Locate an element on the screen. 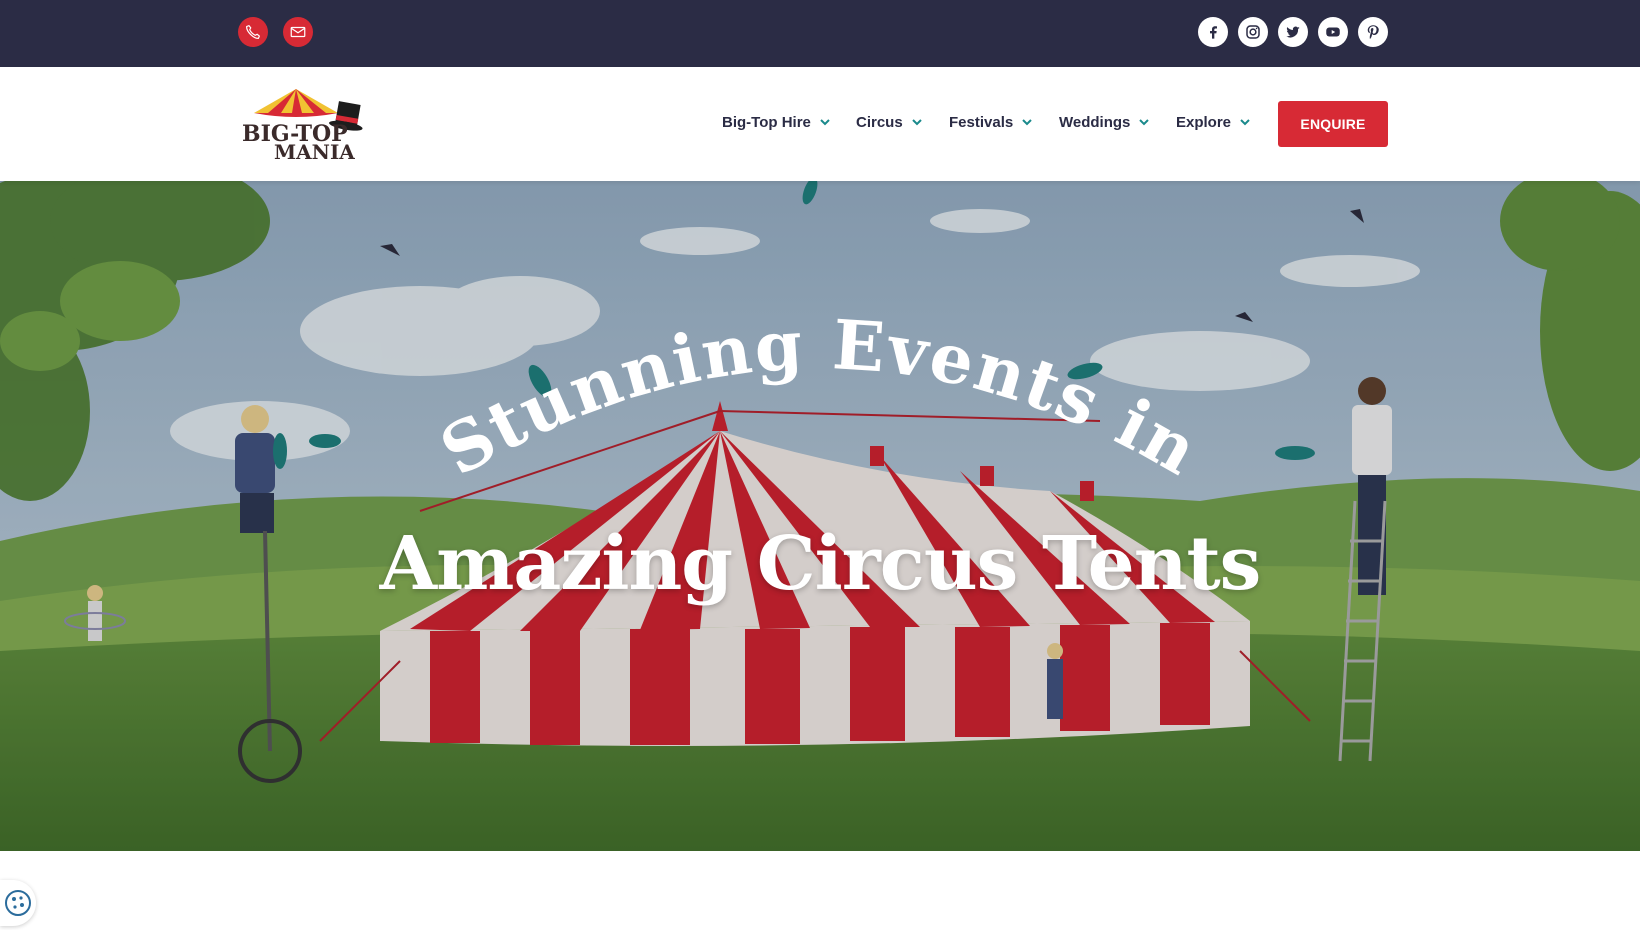  nav-label: Festivals is located at coordinates (981, 122).